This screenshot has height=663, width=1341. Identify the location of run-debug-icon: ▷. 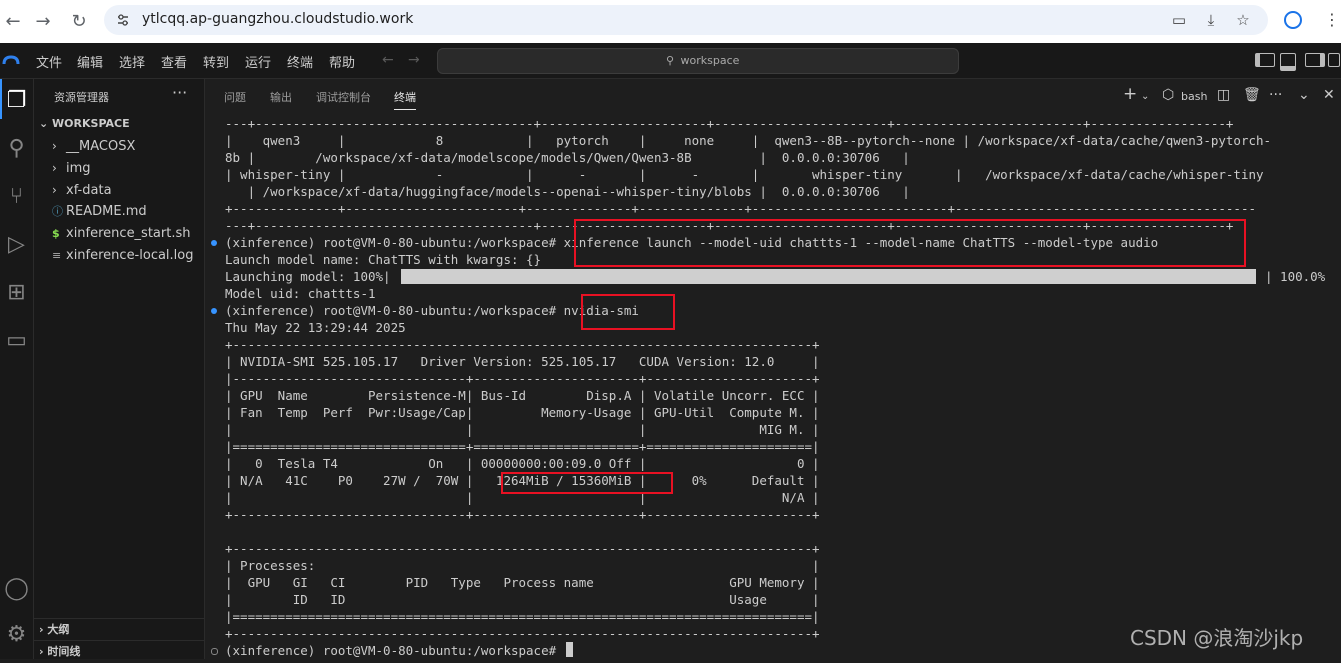
(16, 245).